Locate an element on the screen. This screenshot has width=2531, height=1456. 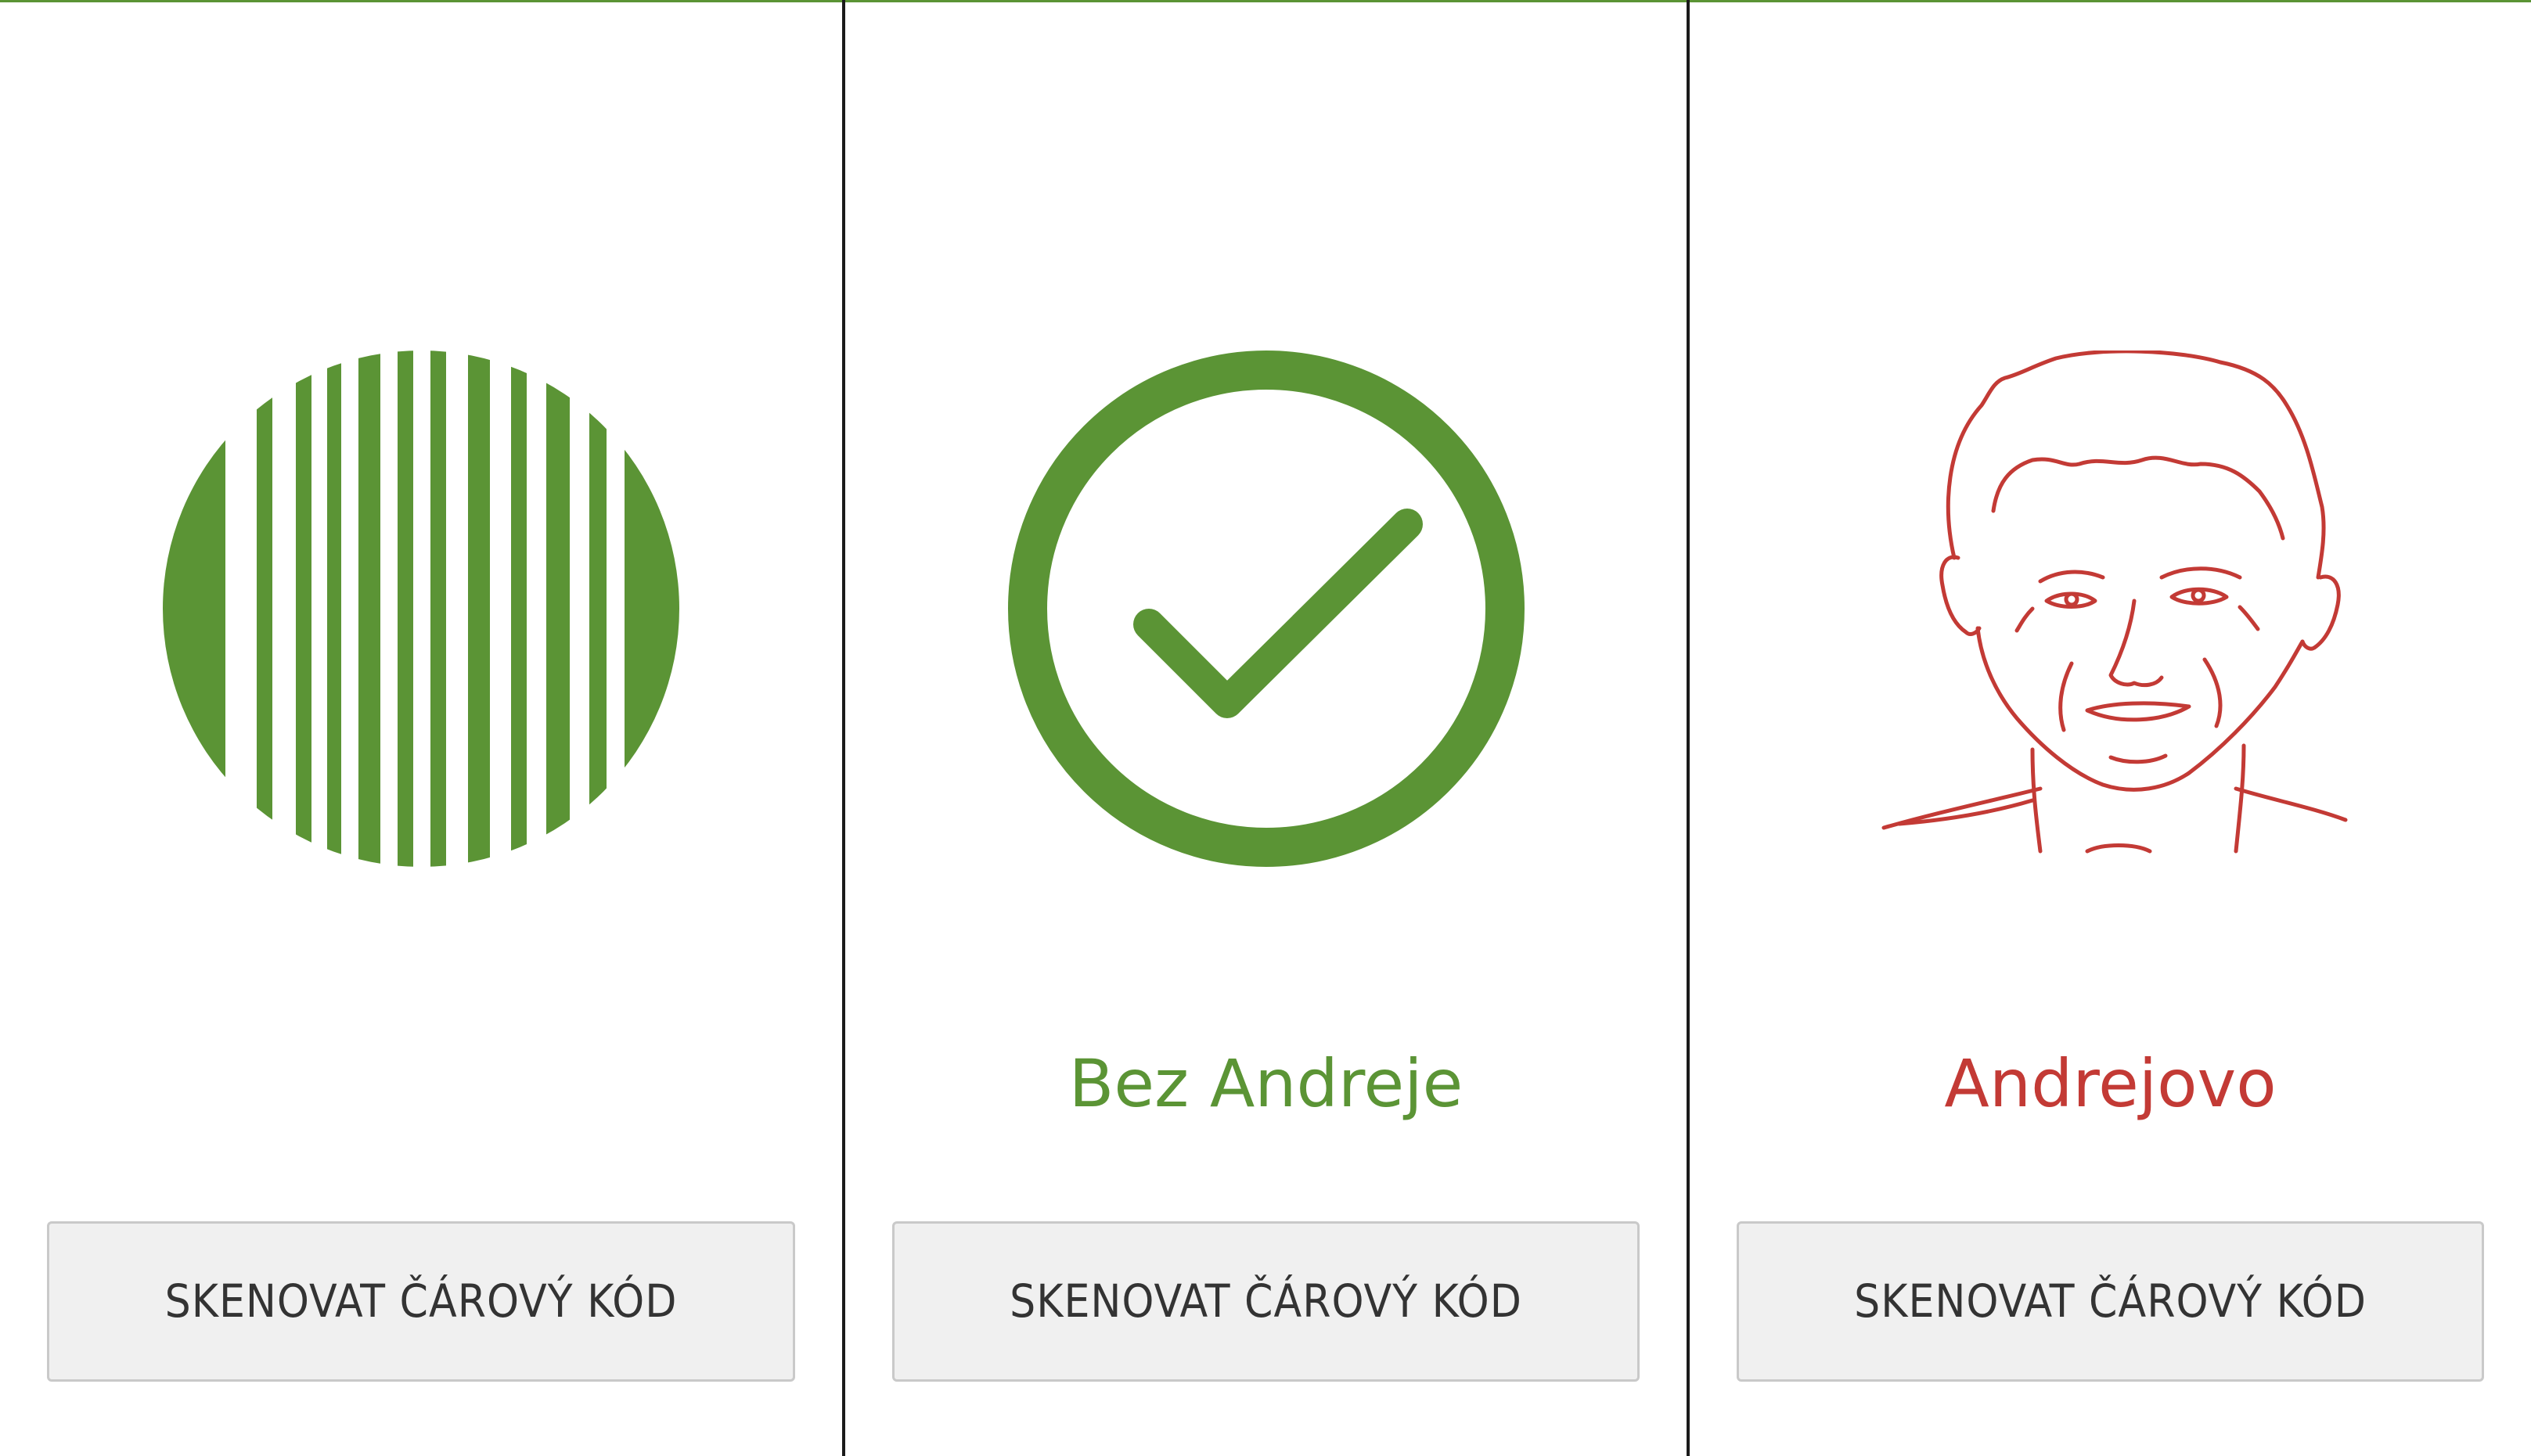
check-circle-icon is located at coordinates (1266, 609).